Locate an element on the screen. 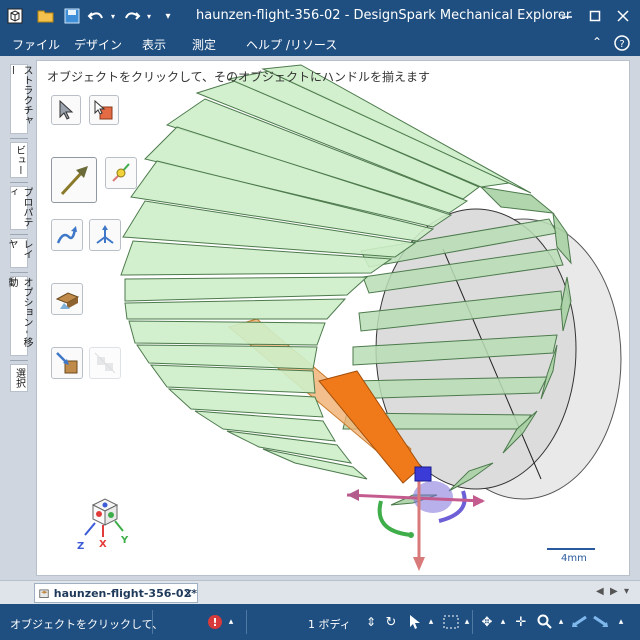 This screenshot has height=640, width=640. axis-x-label: X is located at coordinates (103, 544).